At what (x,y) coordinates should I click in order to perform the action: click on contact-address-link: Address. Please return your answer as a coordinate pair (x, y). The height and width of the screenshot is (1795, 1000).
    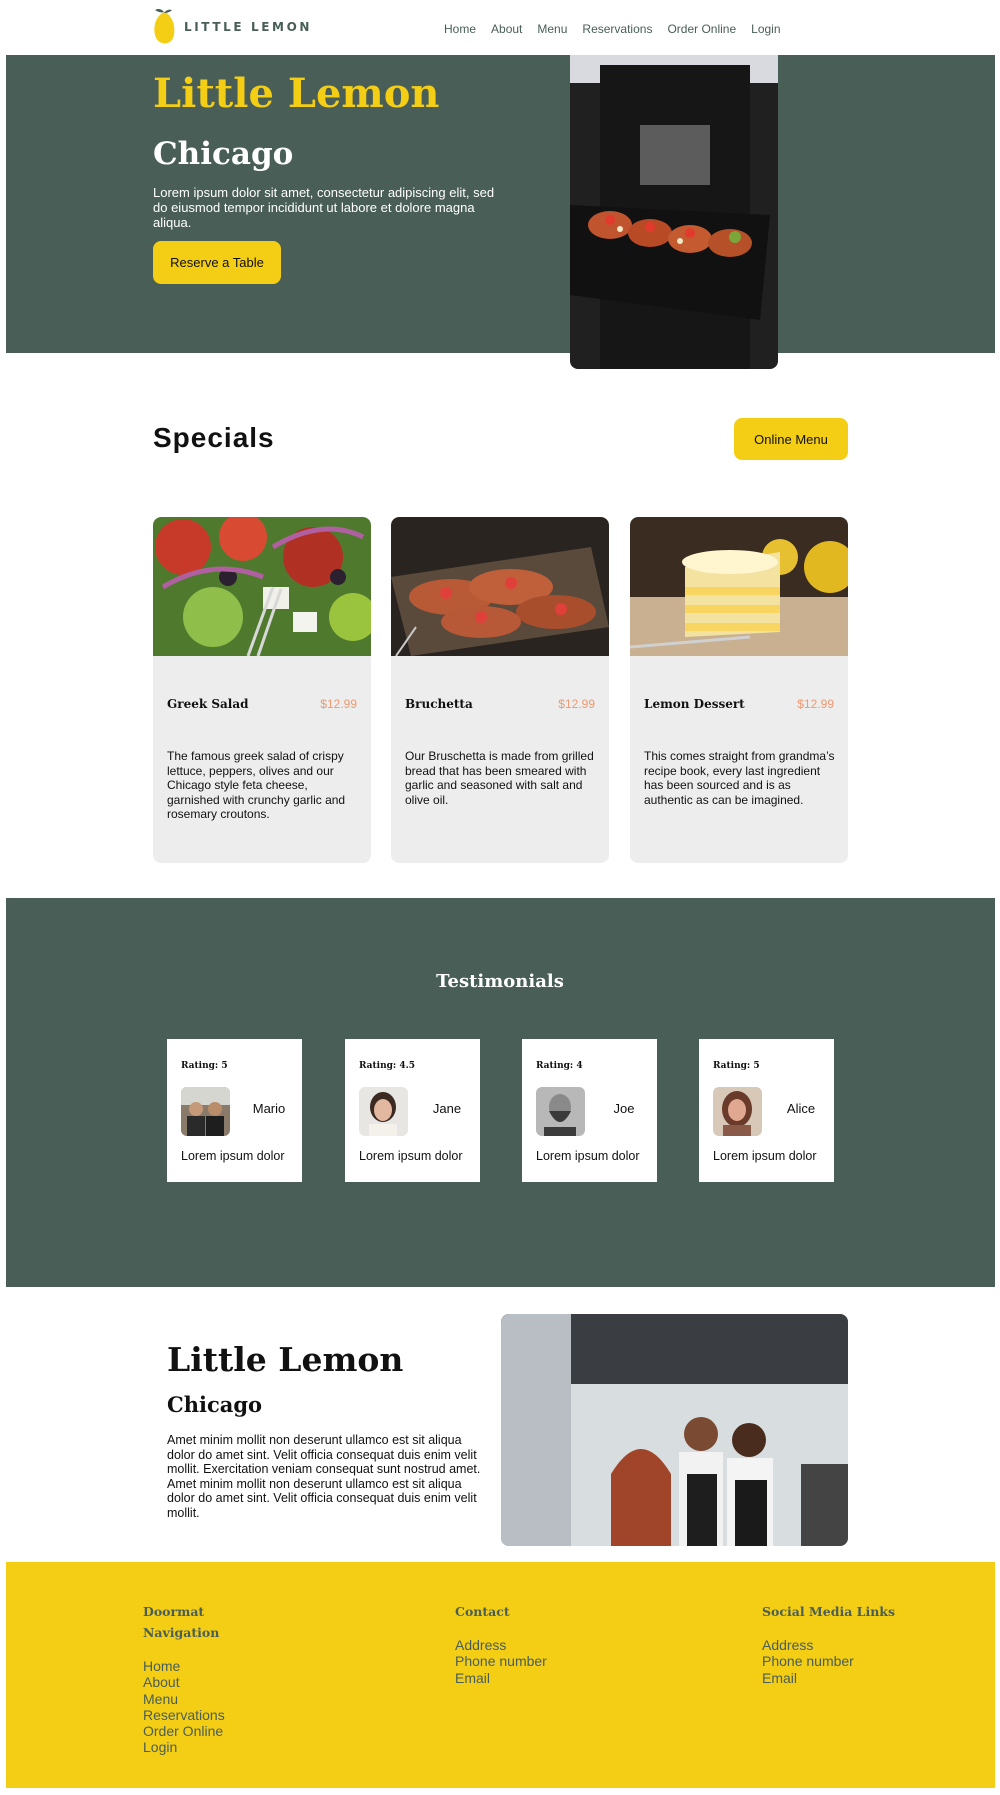
    Looking at the image, I should click on (501, 1645).